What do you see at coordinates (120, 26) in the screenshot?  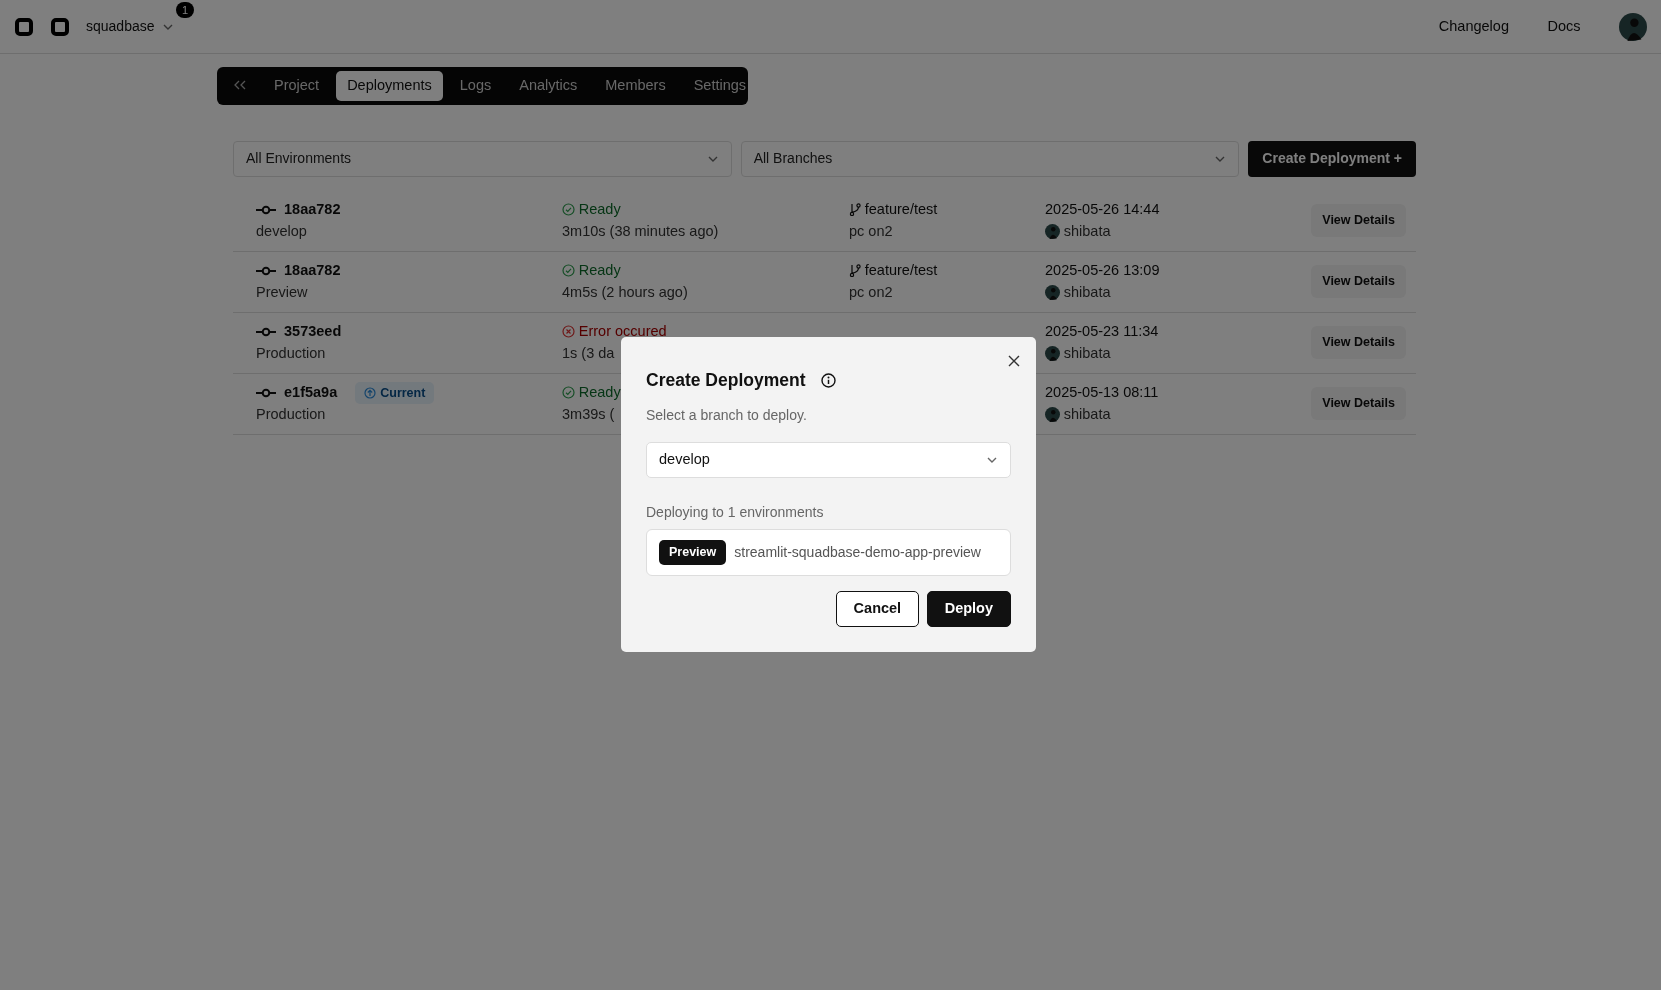 I see `workspace-name: squadbase` at bounding box center [120, 26].